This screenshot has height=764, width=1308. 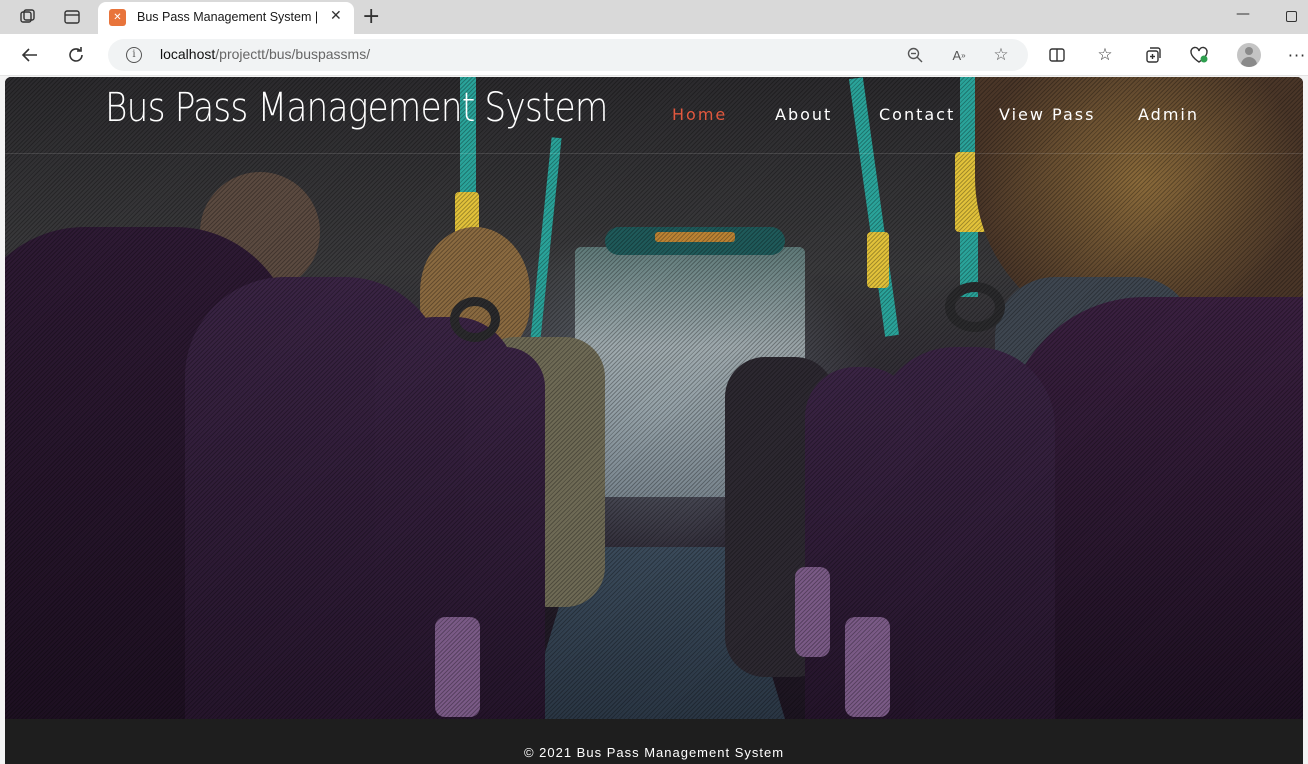 What do you see at coordinates (1243, 14) in the screenshot?
I see `minimize-window-icon: —` at bounding box center [1243, 14].